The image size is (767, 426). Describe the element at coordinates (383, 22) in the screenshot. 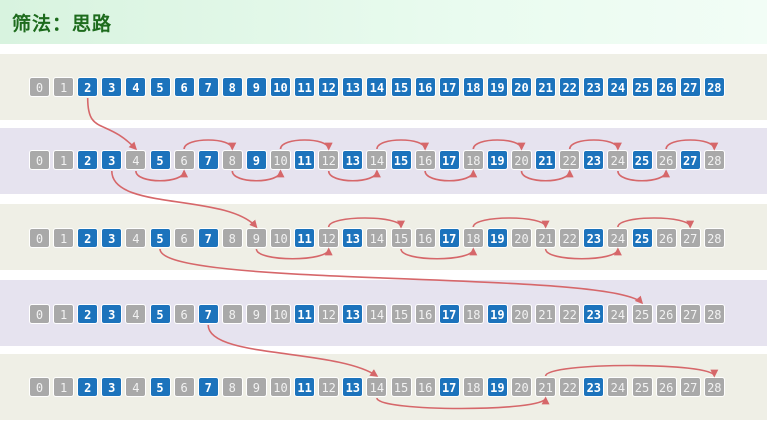

I see `header-bar: 筛法：思路` at that location.